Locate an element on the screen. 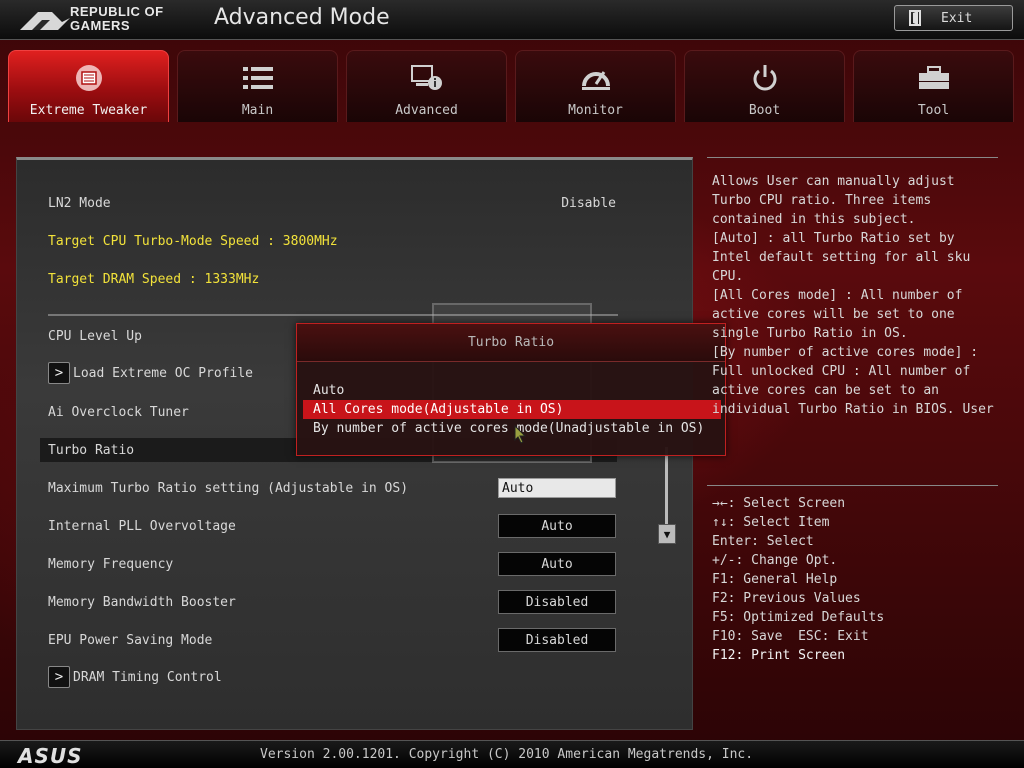 The height and width of the screenshot is (768, 1024). tab-tool: Tool is located at coordinates (933, 86).